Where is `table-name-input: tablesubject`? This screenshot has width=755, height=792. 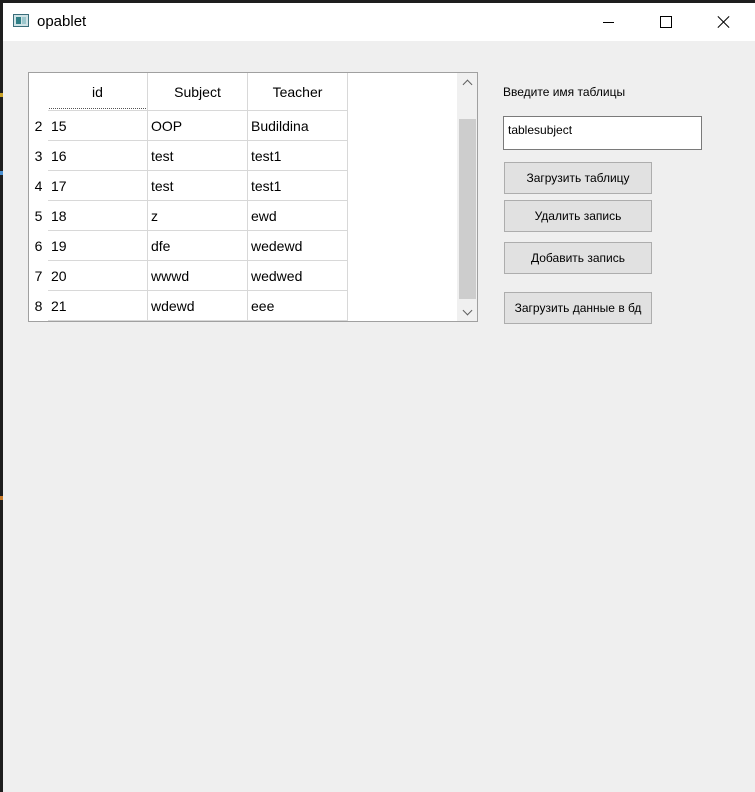
table-name-input: tablesubject is located at coordinates (602, 133).